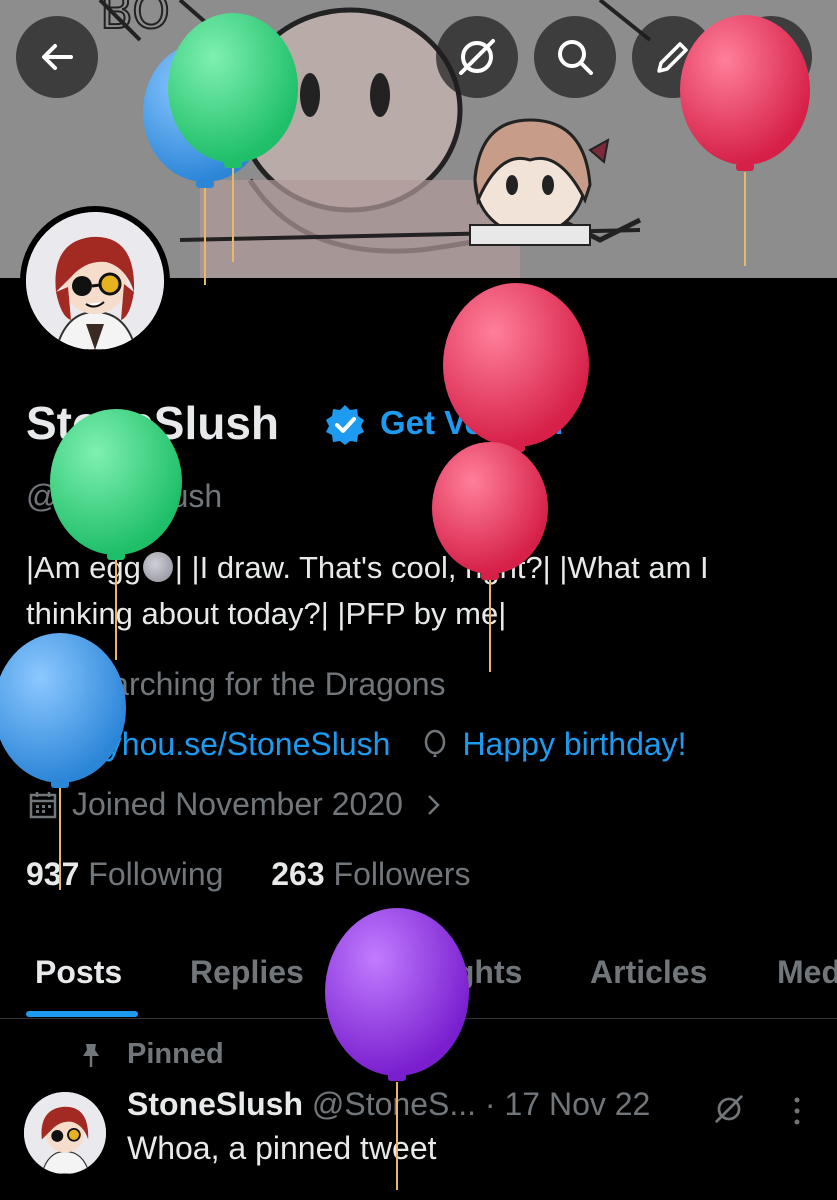 The width and height of the screenshot is (837, 1200). I want to click on tab-posts: Posts, so click(78, 972).